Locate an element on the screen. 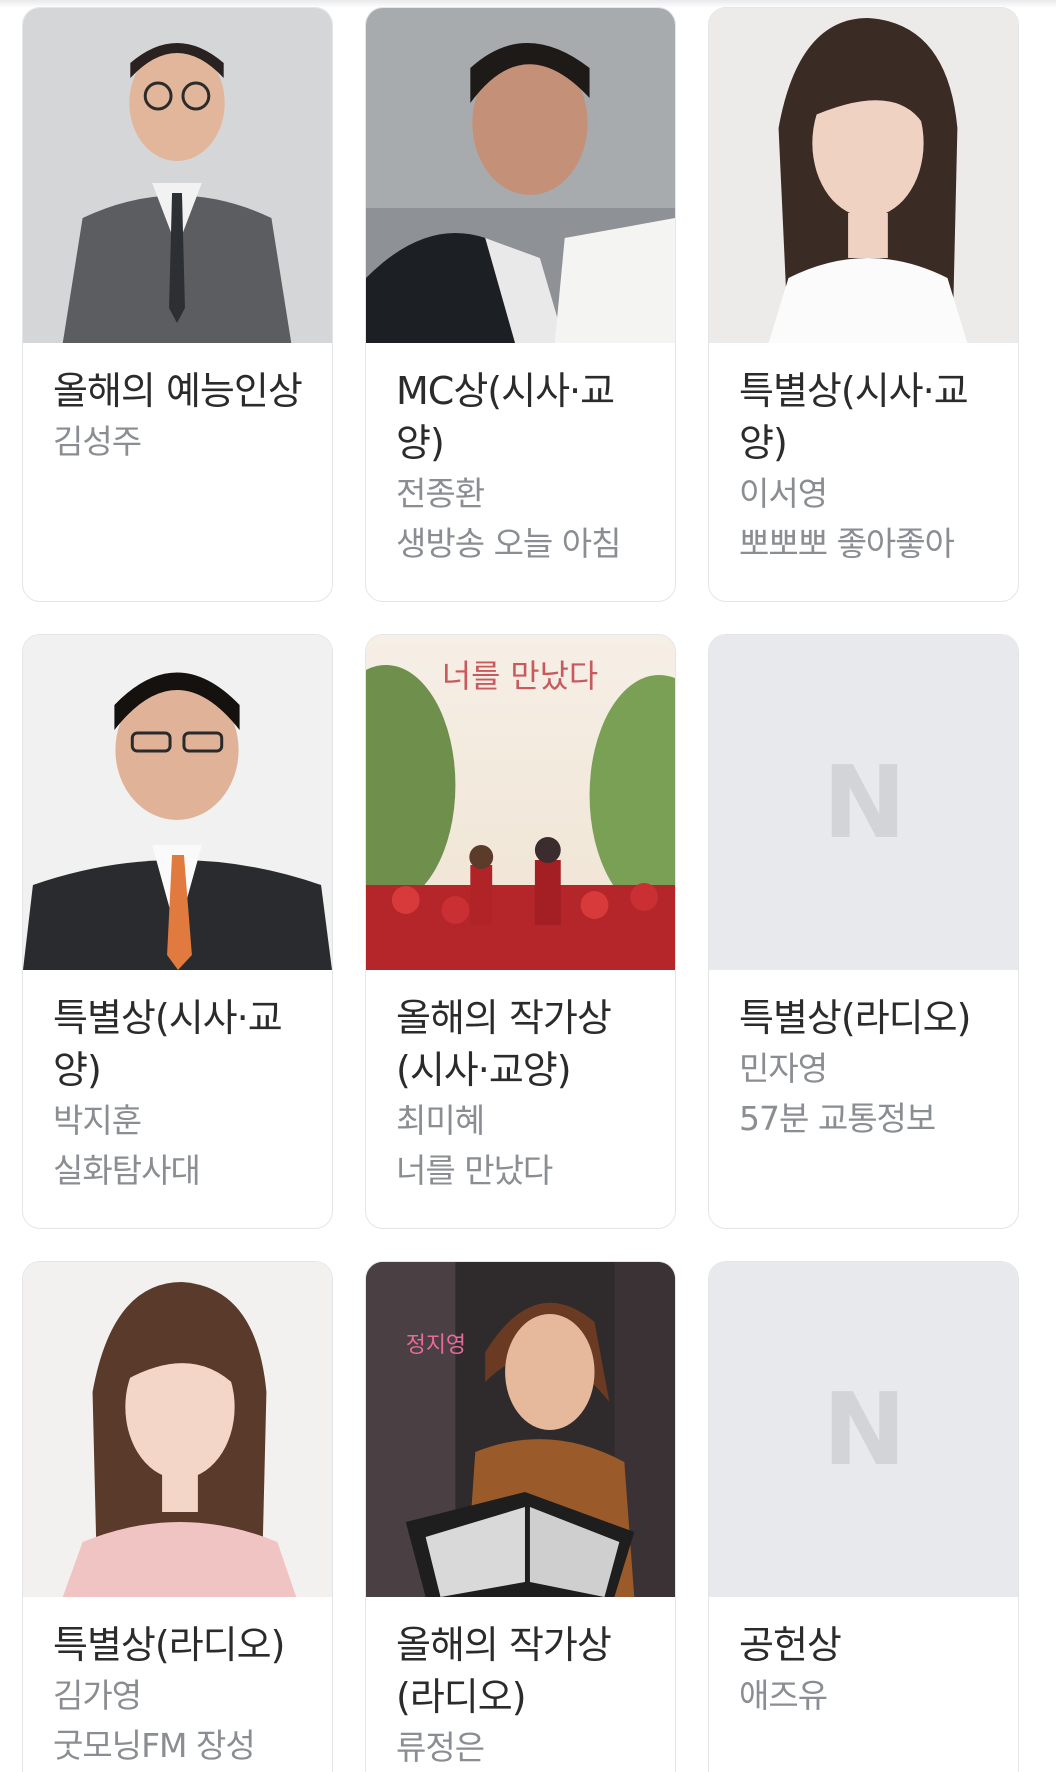 This screenshot has height=1772, width=1056. program-name: 굿모닝FM 장성 is located at coordinates (154, 1745).